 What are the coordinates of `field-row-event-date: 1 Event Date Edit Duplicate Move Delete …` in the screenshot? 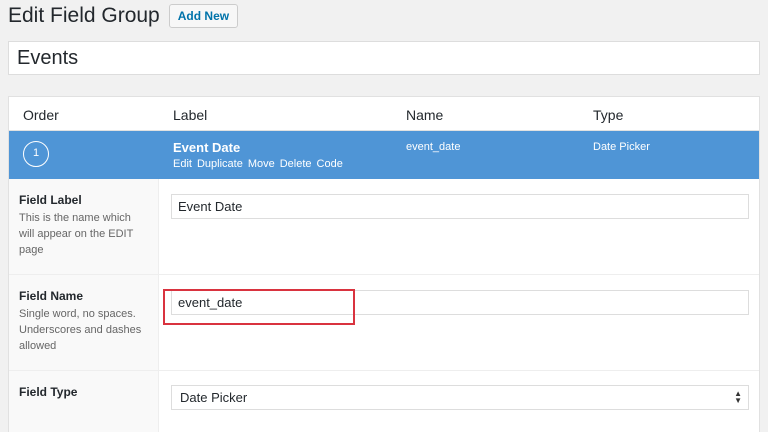 It's located at (384, 155).